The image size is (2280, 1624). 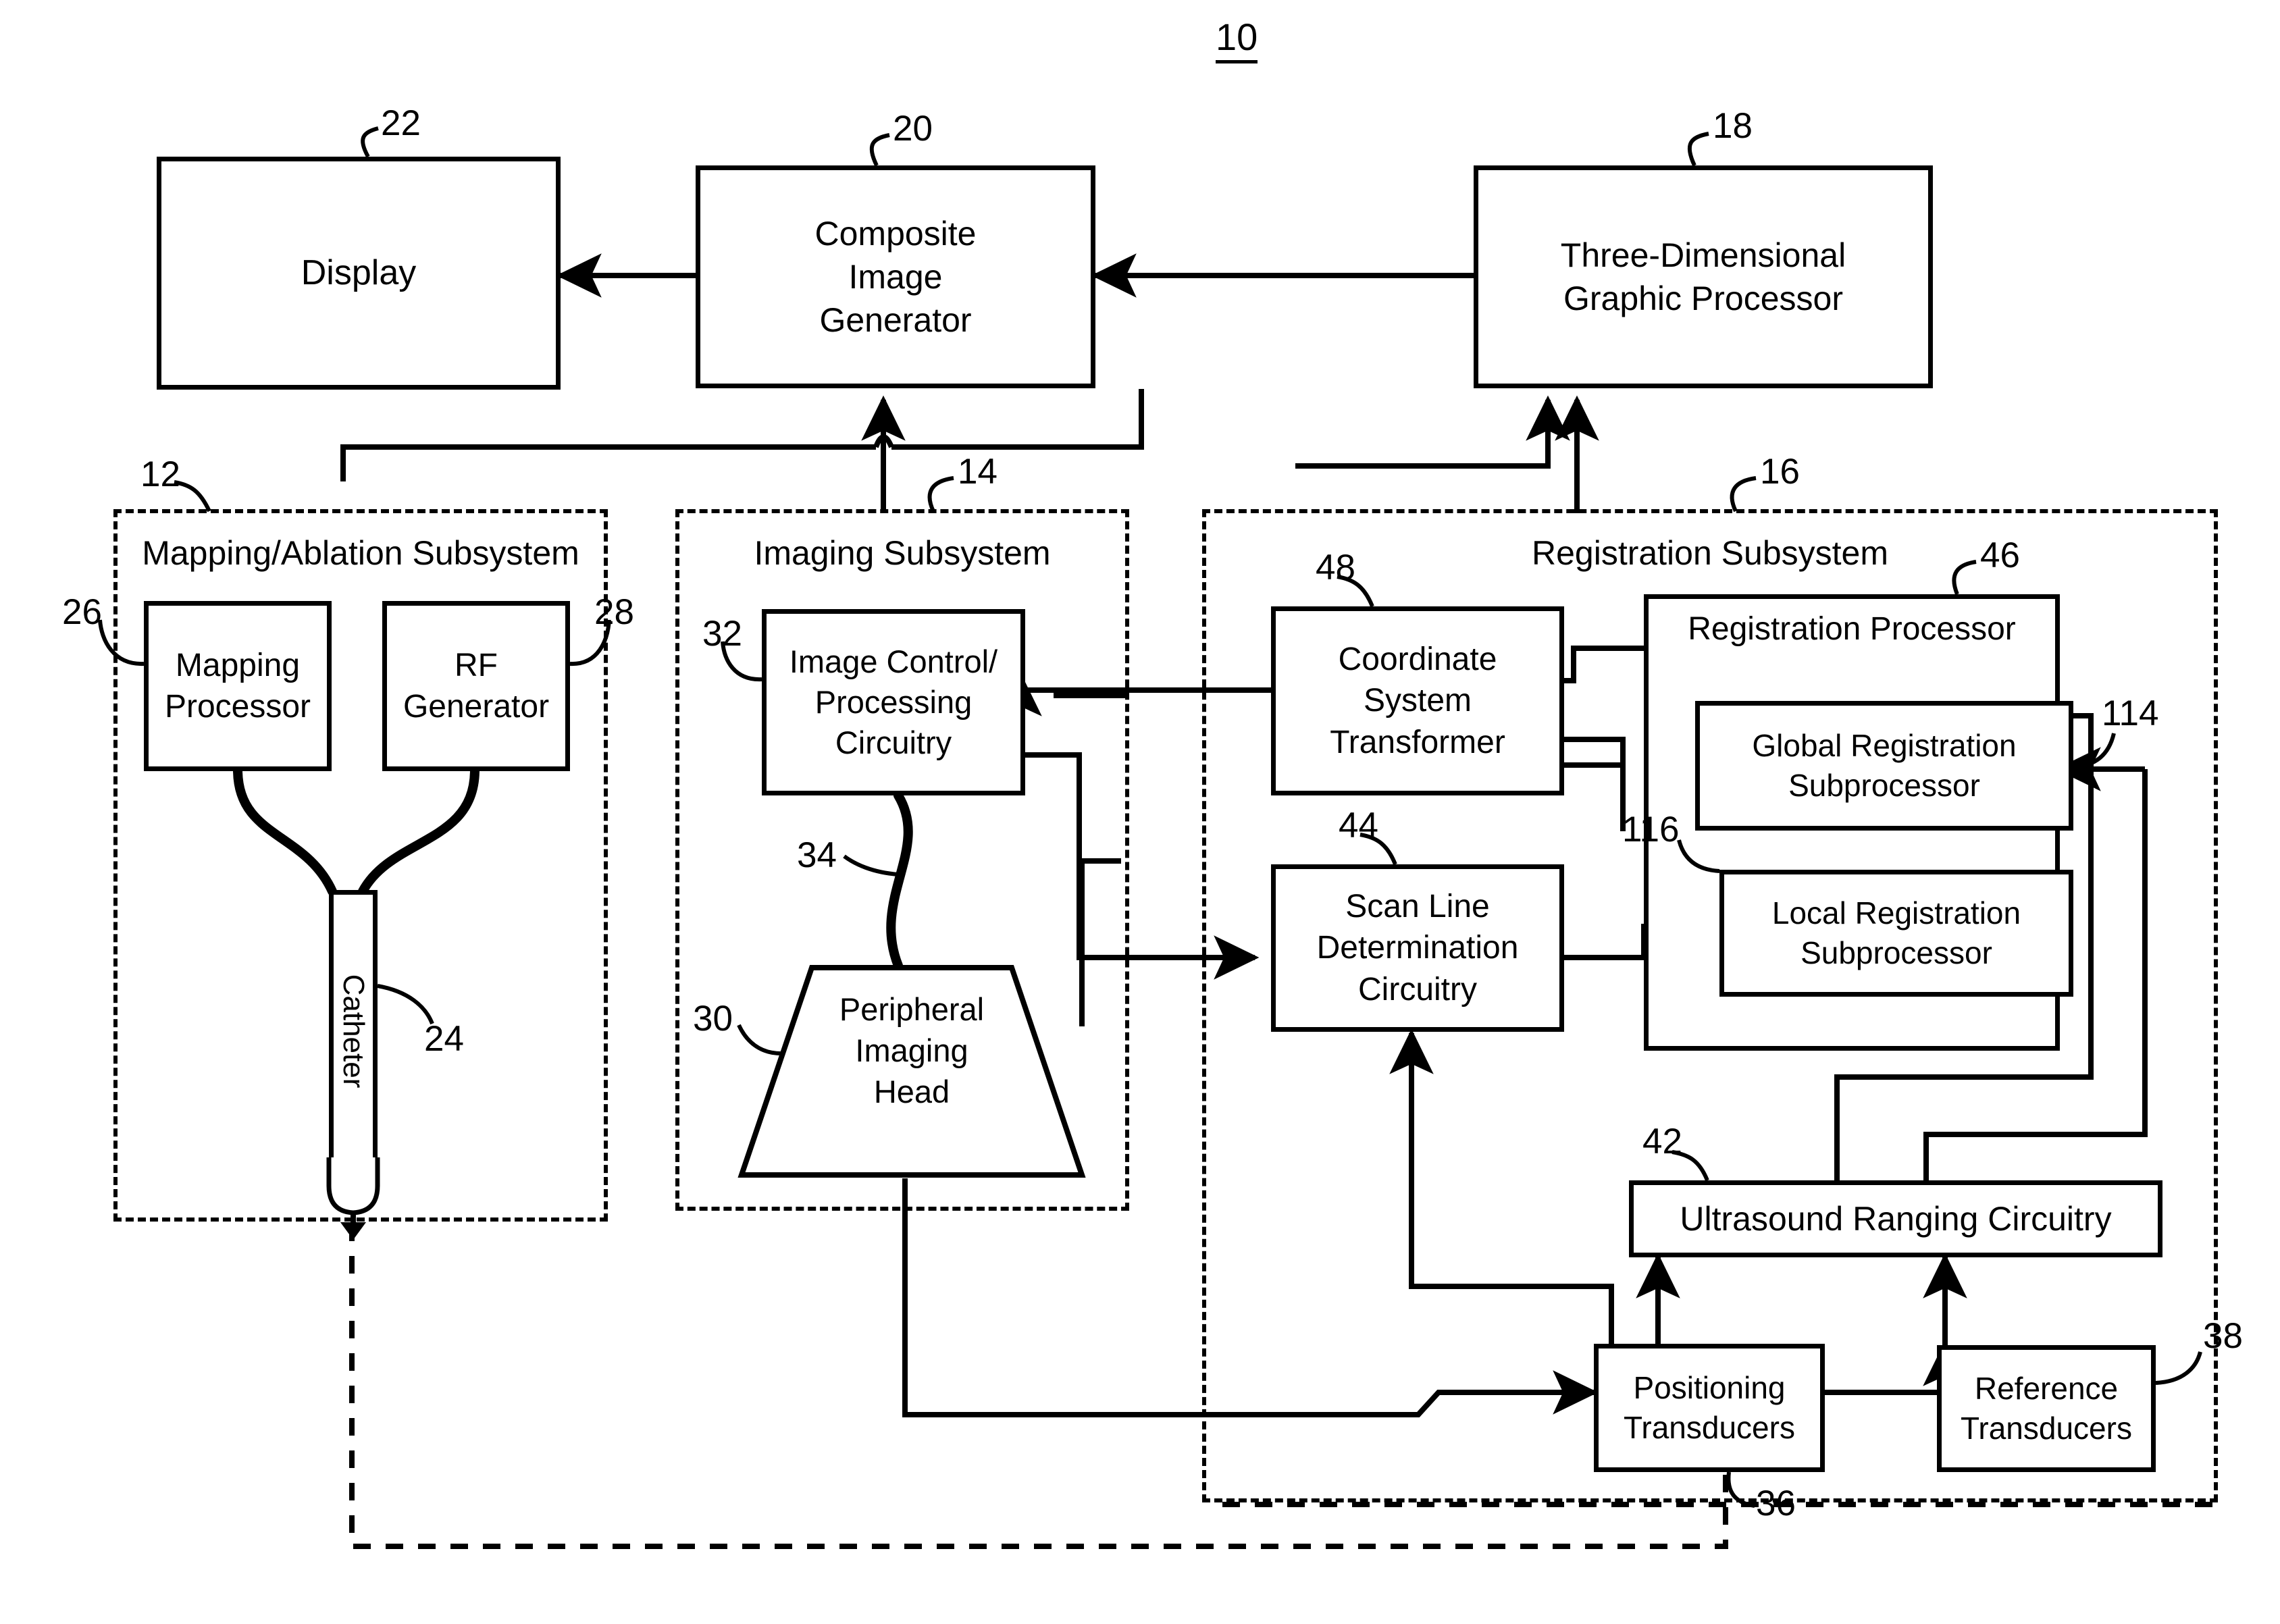 What do you see at coordinates (817, 855) in the screenshot?
I see `ref-numeral-34: 34` at bounding box center [817, 855].